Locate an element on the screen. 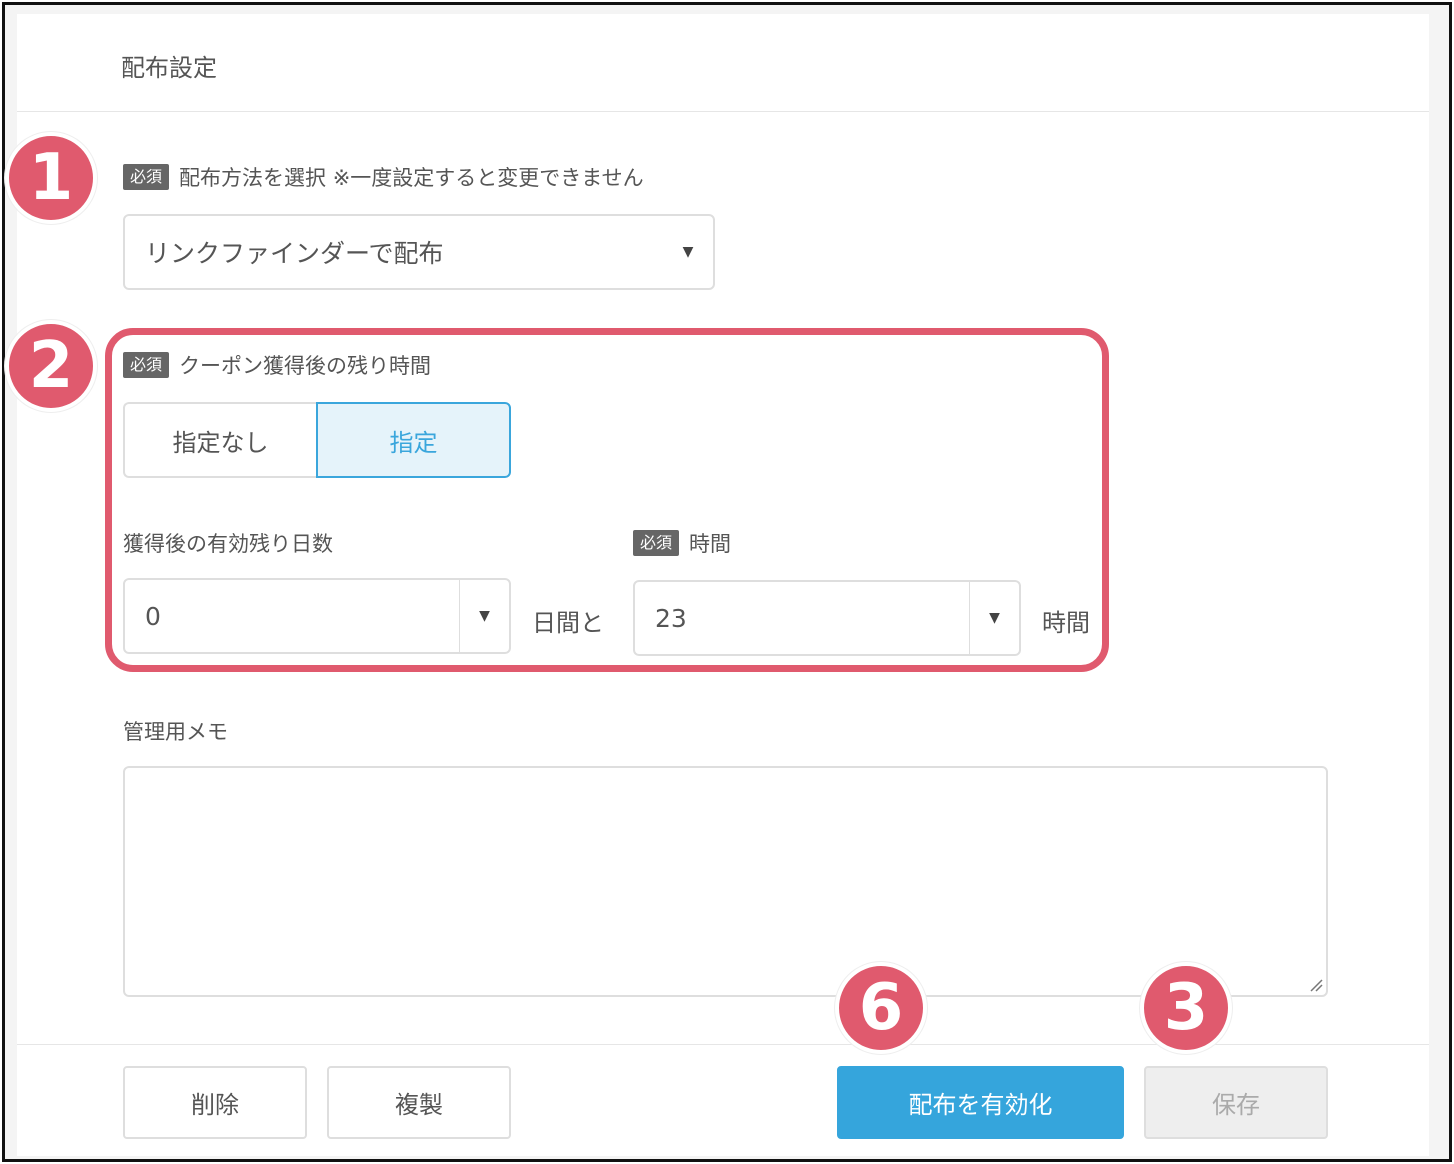 The height and width of the screenshot is (1164, 1454). panel-header: 配布設定 is located at coordinates (723, 63).